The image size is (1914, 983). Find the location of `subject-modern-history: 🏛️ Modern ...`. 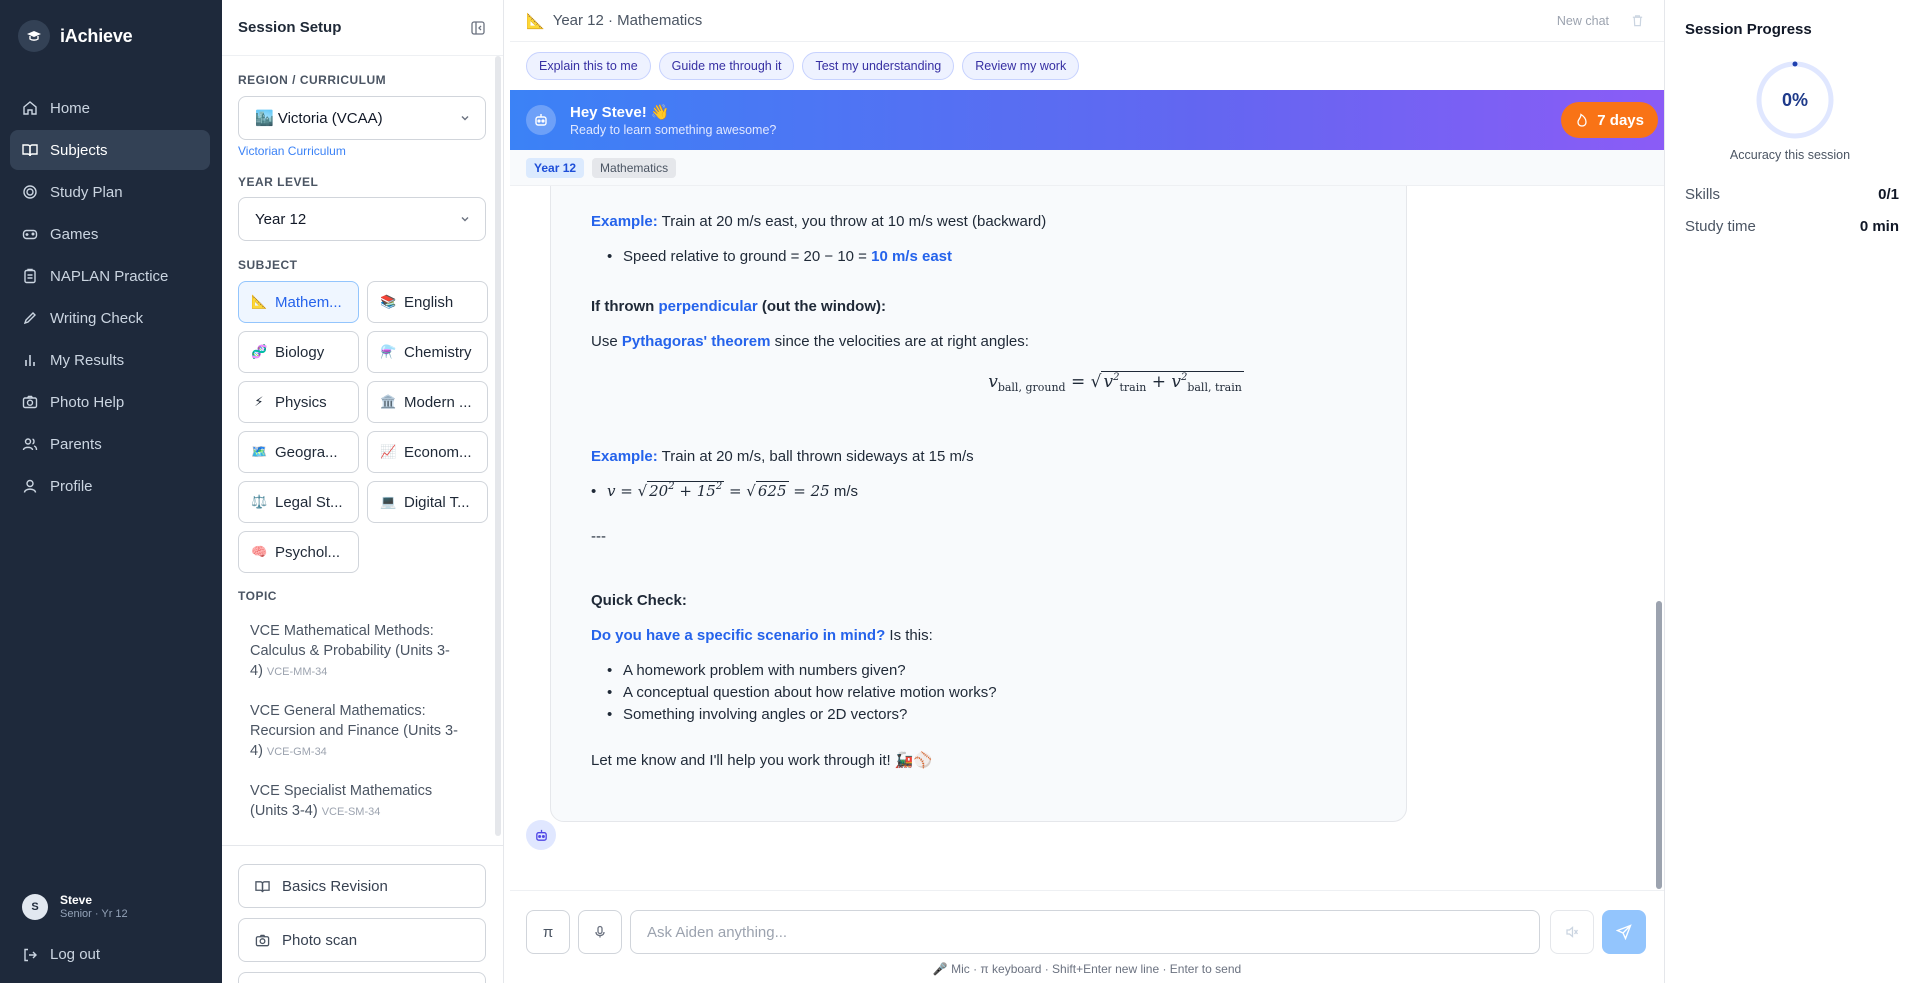

subject-modern-history: 🏛️ Modern ... is located at coordinates (427, 402).